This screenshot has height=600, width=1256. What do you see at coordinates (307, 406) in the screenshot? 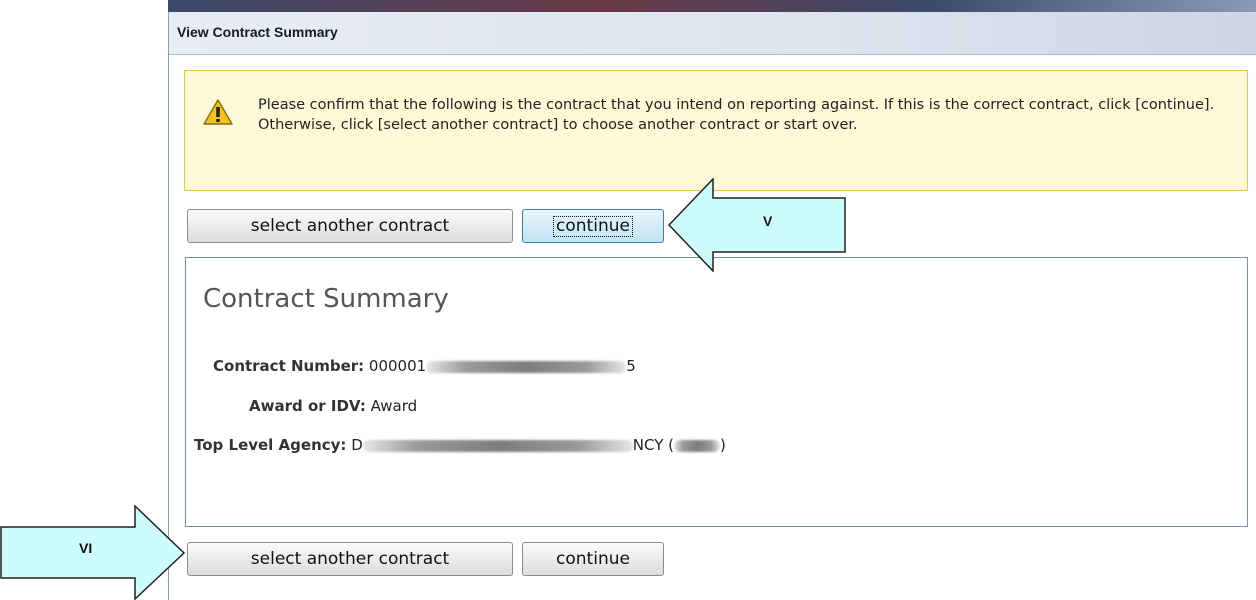
I see `award-idv-label: Award or IDV:` at bounding box center [307, 406].